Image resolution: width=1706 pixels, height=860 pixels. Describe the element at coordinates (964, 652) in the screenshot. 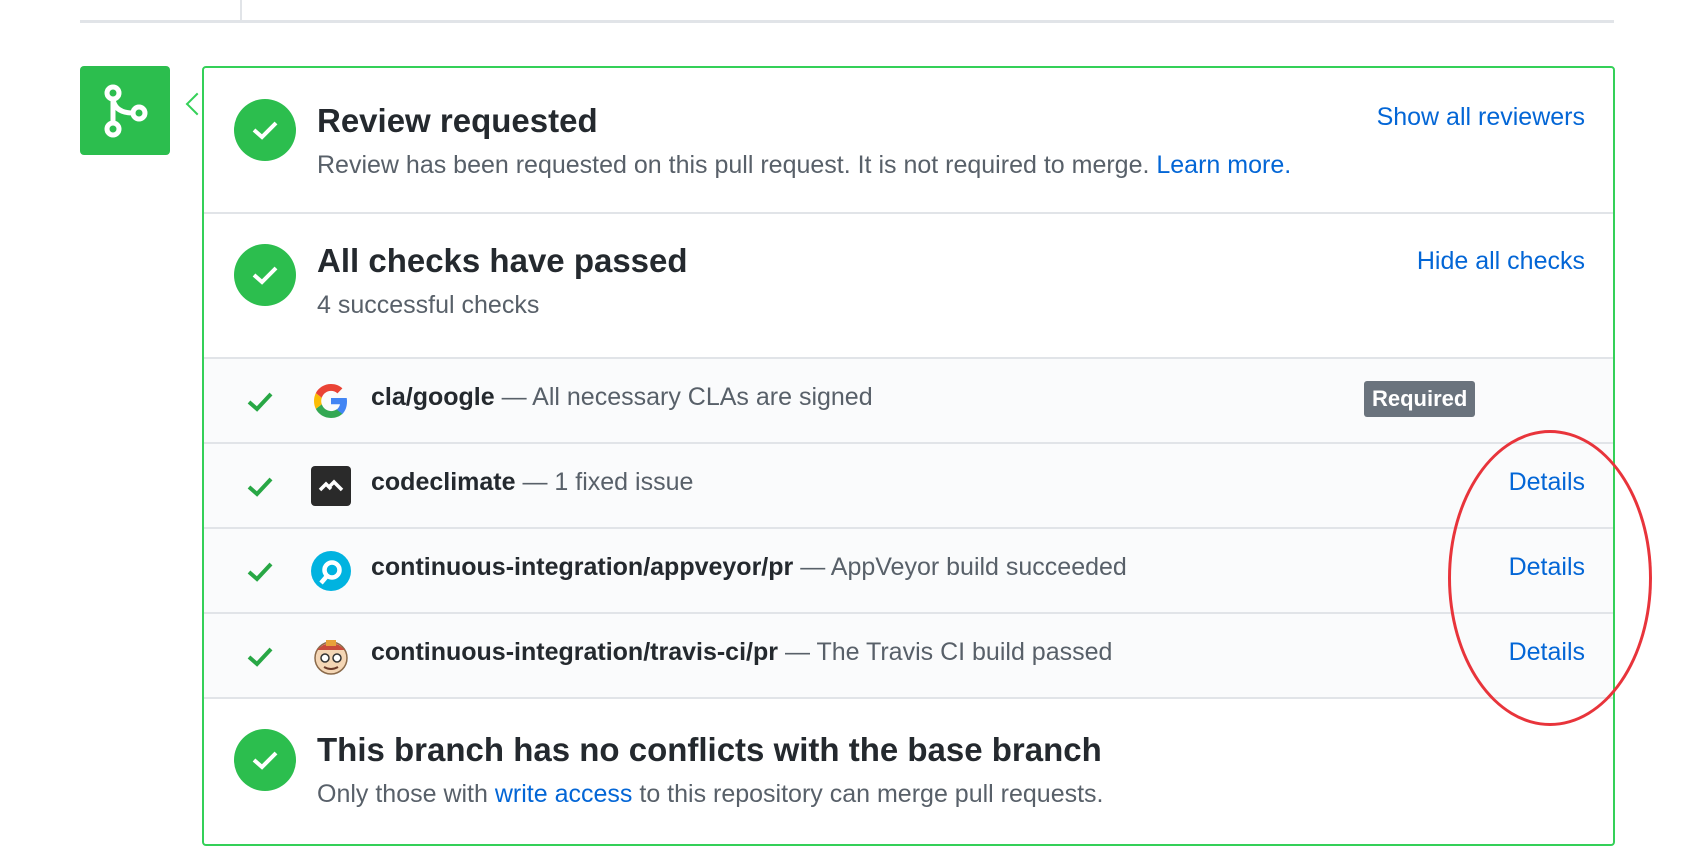

I see `check-description: The Travis CI build passed` at that location.